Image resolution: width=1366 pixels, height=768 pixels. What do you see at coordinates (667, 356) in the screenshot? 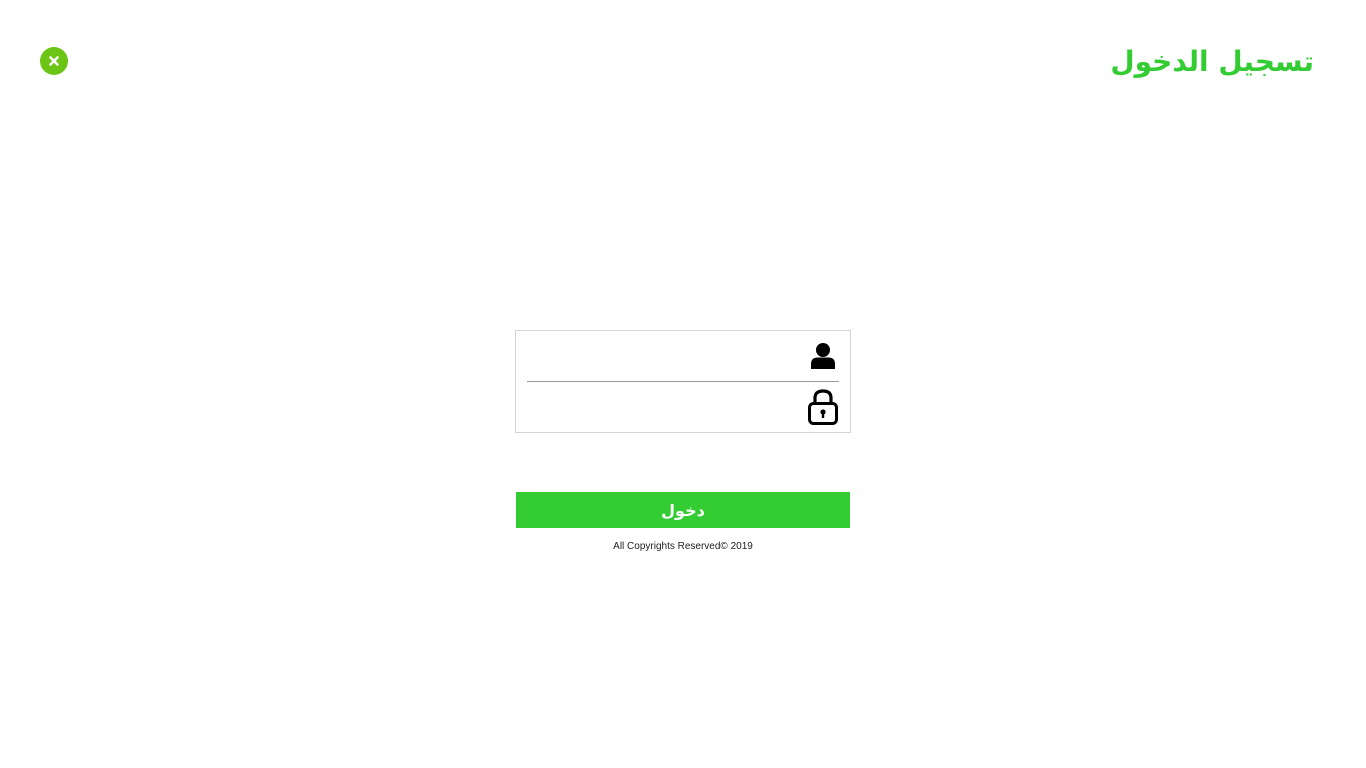
I see `username-input` at bounding box center [667, 356].